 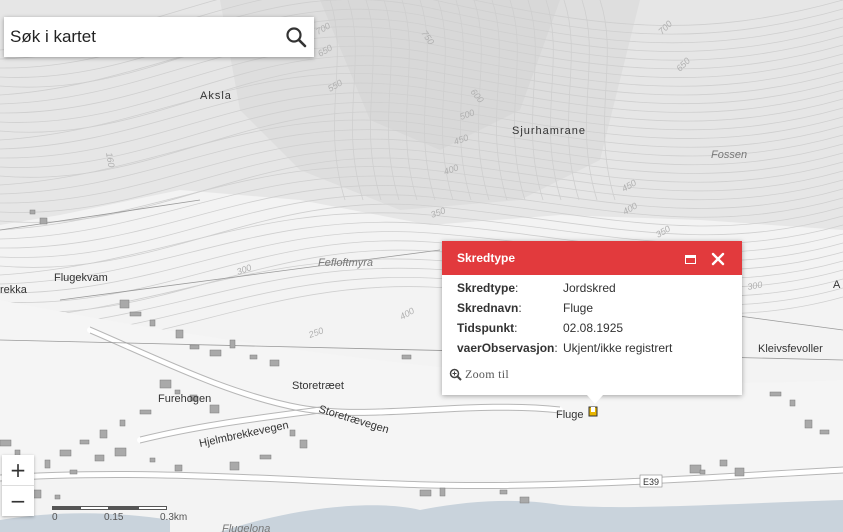 What do you see at coordinates (18, 500) in the screenshot?
I see `zoom-out-button: −` at bounding box center [18, 500].